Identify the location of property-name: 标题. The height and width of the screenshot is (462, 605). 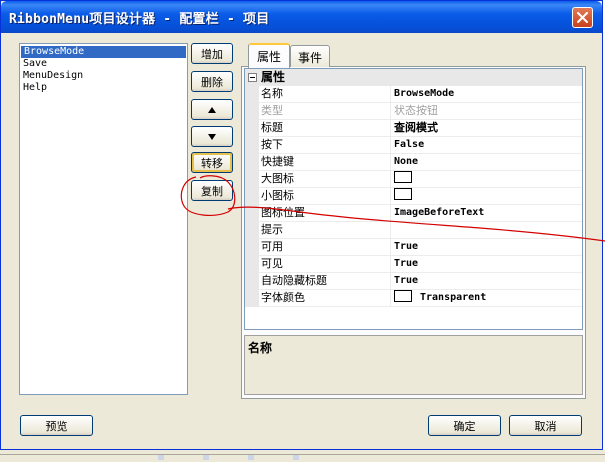
(272, 127).